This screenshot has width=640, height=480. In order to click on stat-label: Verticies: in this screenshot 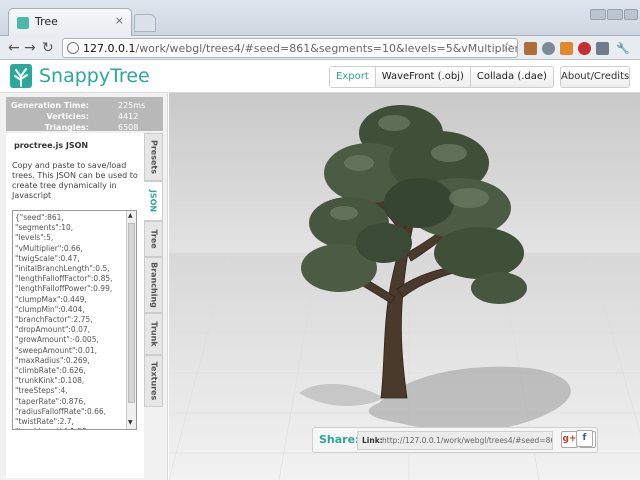, I will do `click(67, 116)`.